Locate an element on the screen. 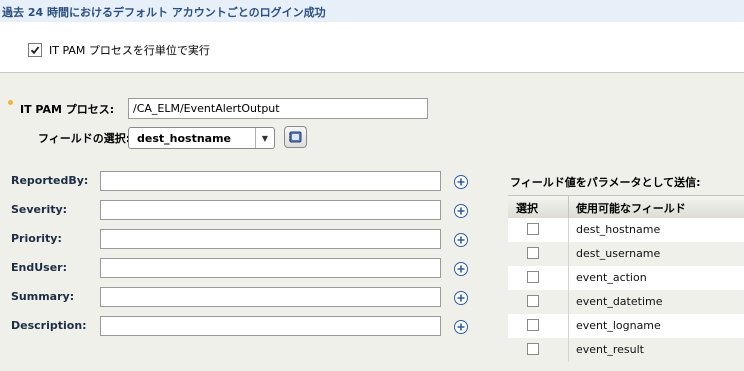 This screenshot has height=371, width=744. table-row: event_action is located at coordinates (626, 278).